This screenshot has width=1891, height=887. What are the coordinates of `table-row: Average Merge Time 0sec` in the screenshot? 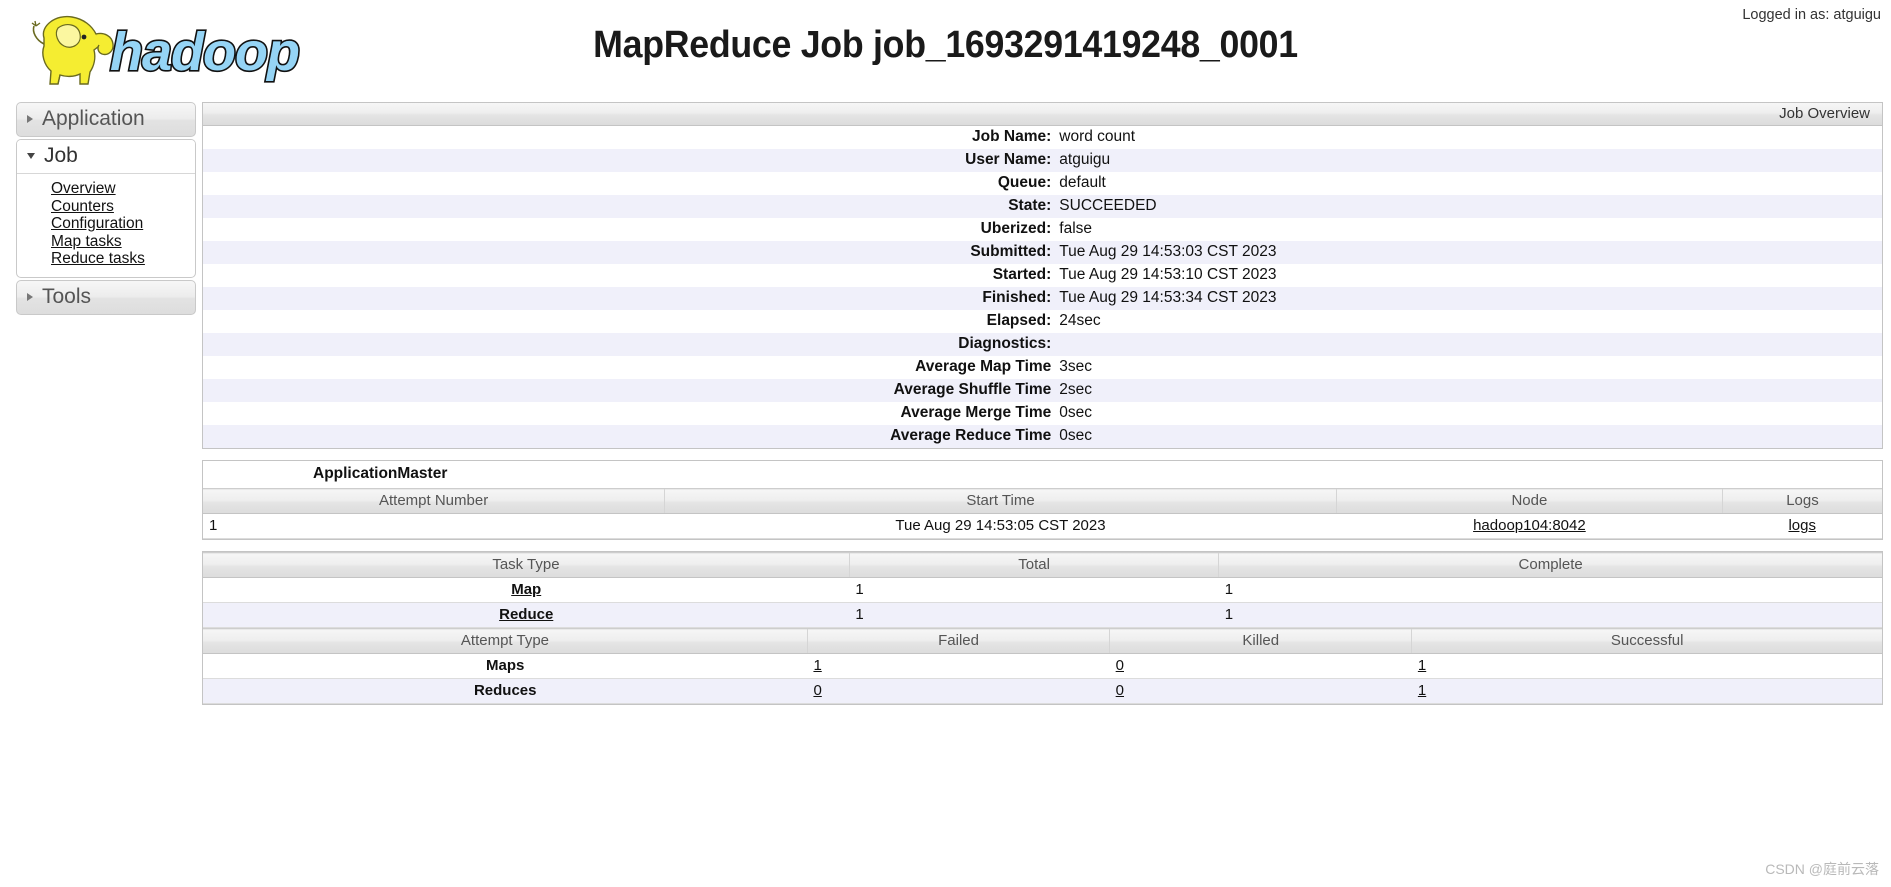 It's located at (1042, 413).